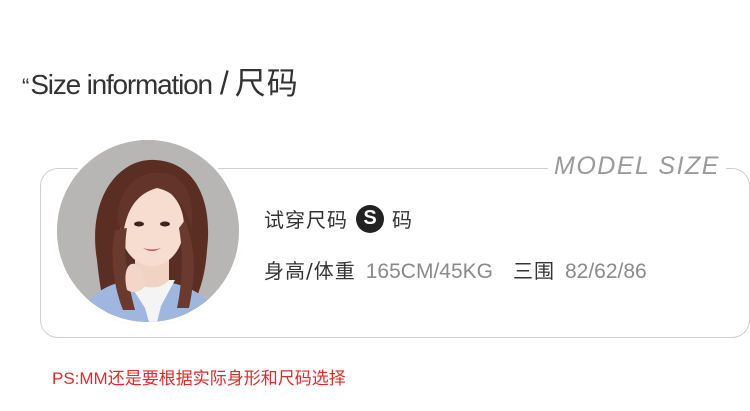 The width and height of the screenshot is (750, 411). What do you see at coordinates (266, 84) in the screenshot?
I see `heading-chinese: 尺码` at bounding box center [266, 84].